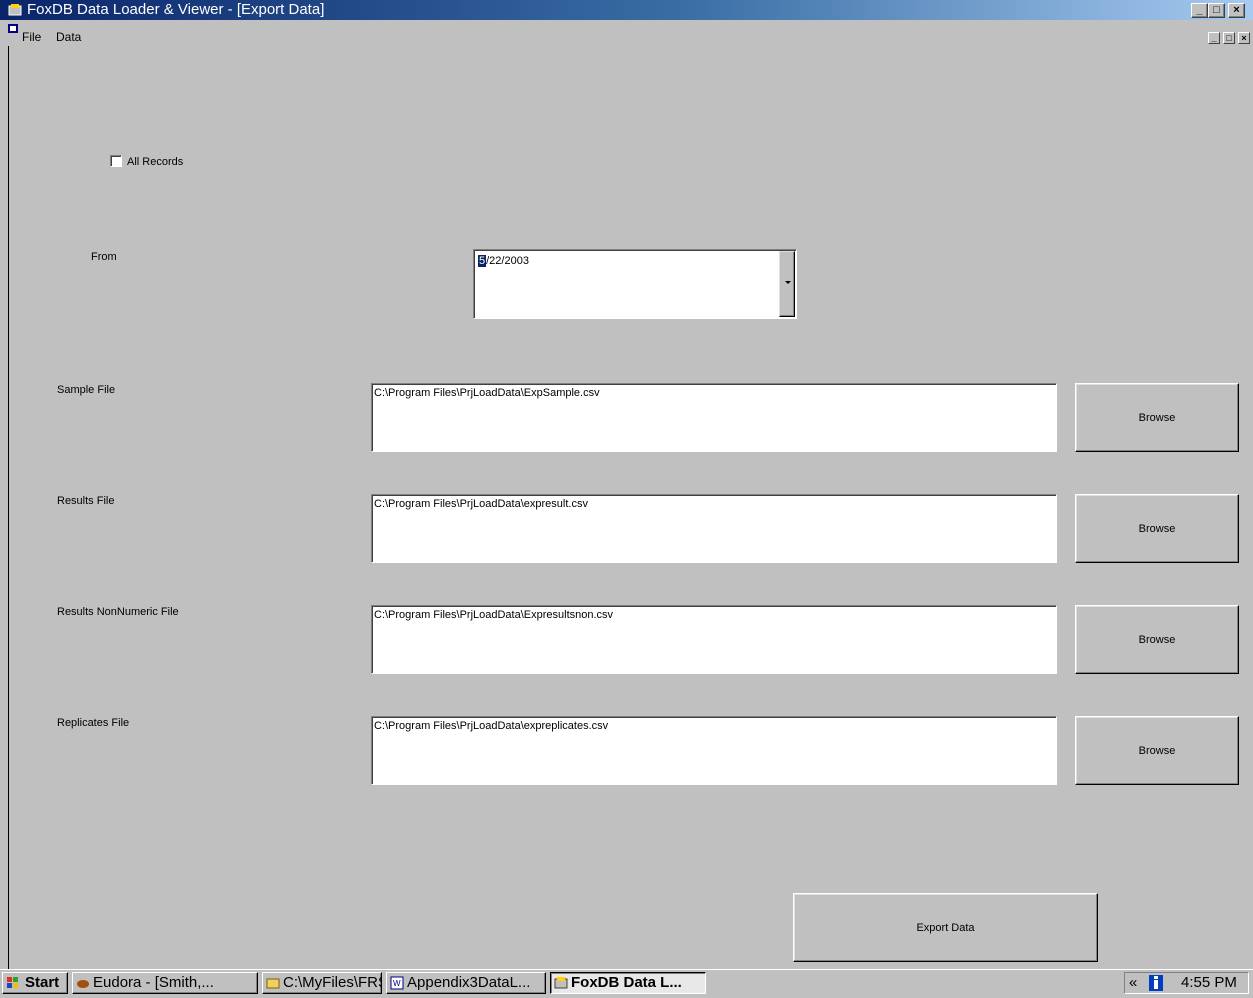 This screenshot has height=998, width=1253. I want to click on minimize-button: _, so click(1199, 10).